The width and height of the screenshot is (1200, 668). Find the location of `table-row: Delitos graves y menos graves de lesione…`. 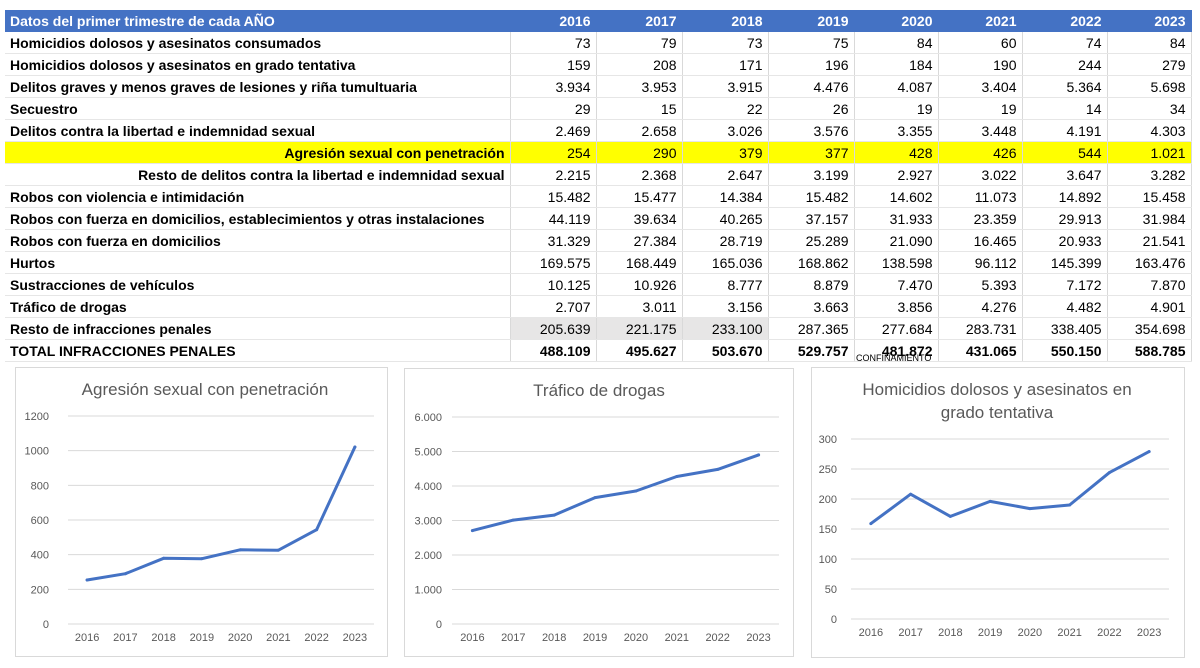

table-row: Delitos graves y menos graves de lesione… is located at coordinates (598, 86).